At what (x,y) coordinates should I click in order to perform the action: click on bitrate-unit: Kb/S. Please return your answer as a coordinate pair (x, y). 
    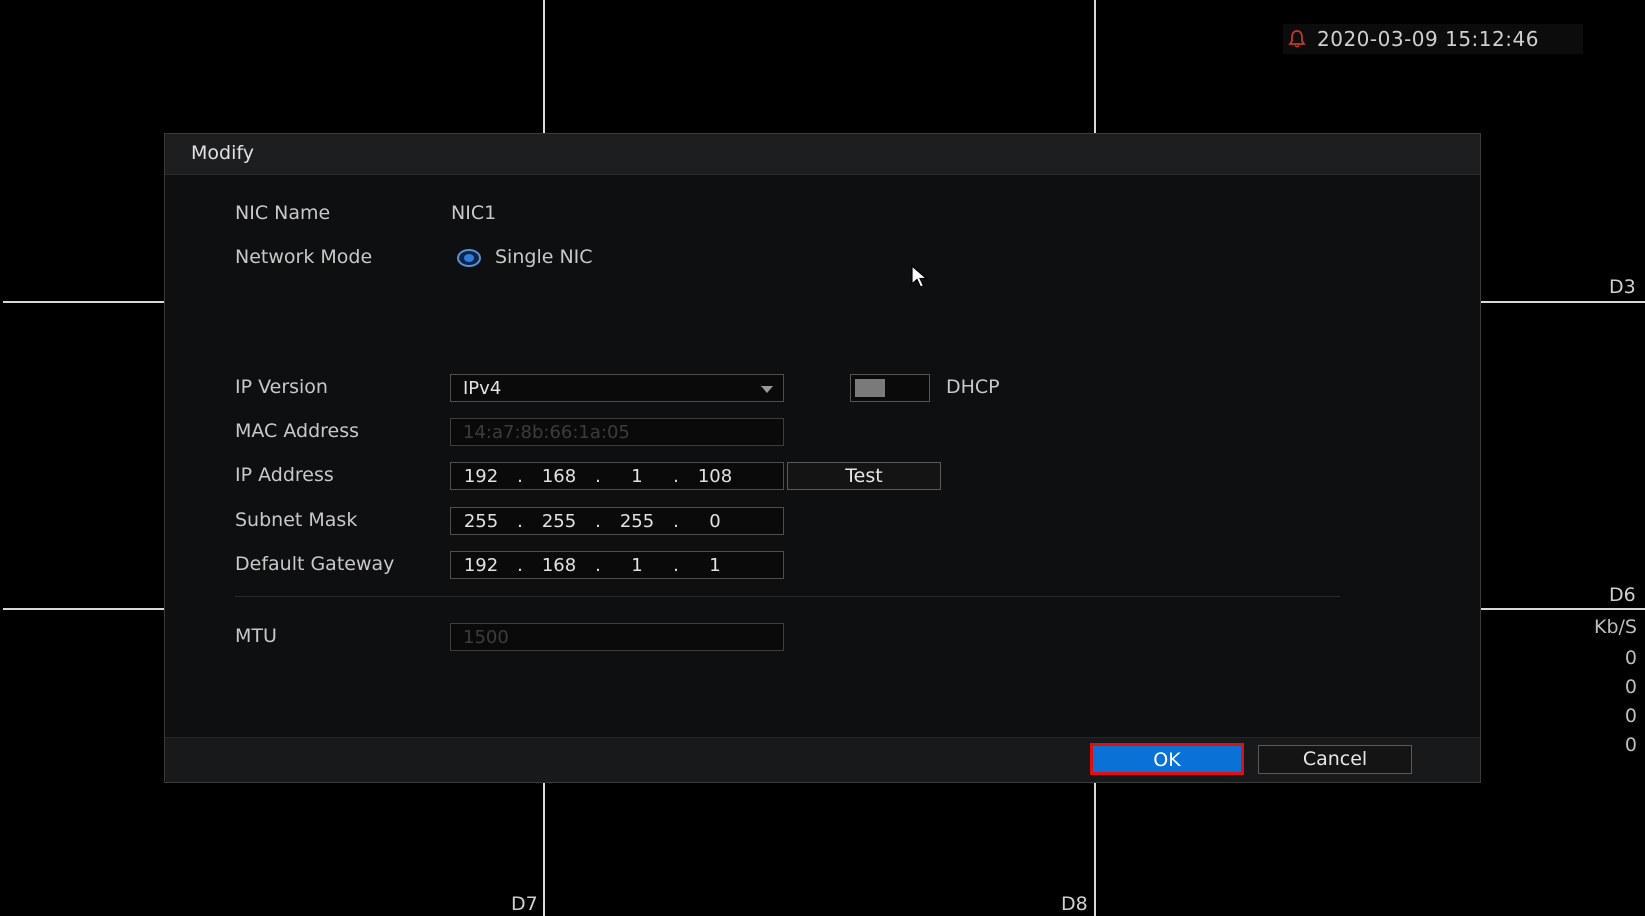
    Looking at the image, I should click on (1615, 627).